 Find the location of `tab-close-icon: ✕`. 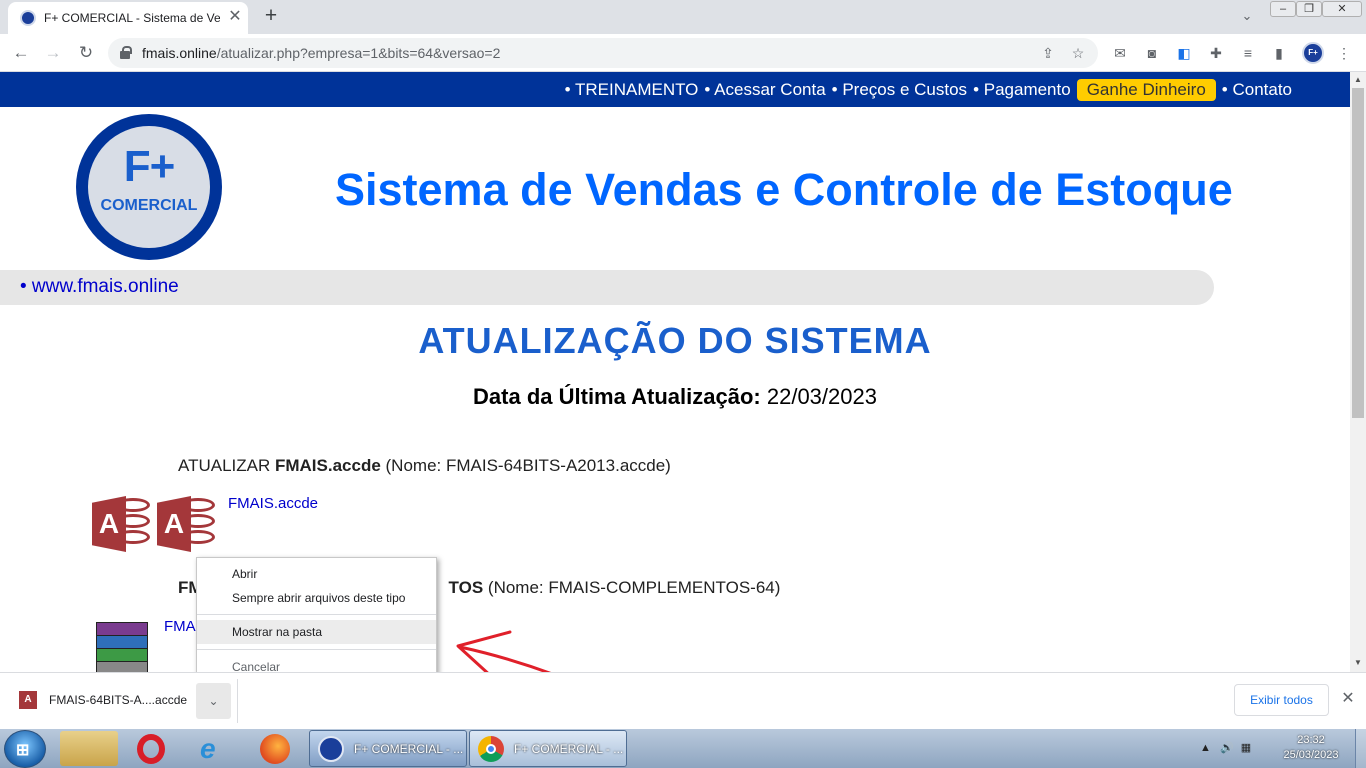

tab-close-icon: ✕ is located at coordinates (235, 17).